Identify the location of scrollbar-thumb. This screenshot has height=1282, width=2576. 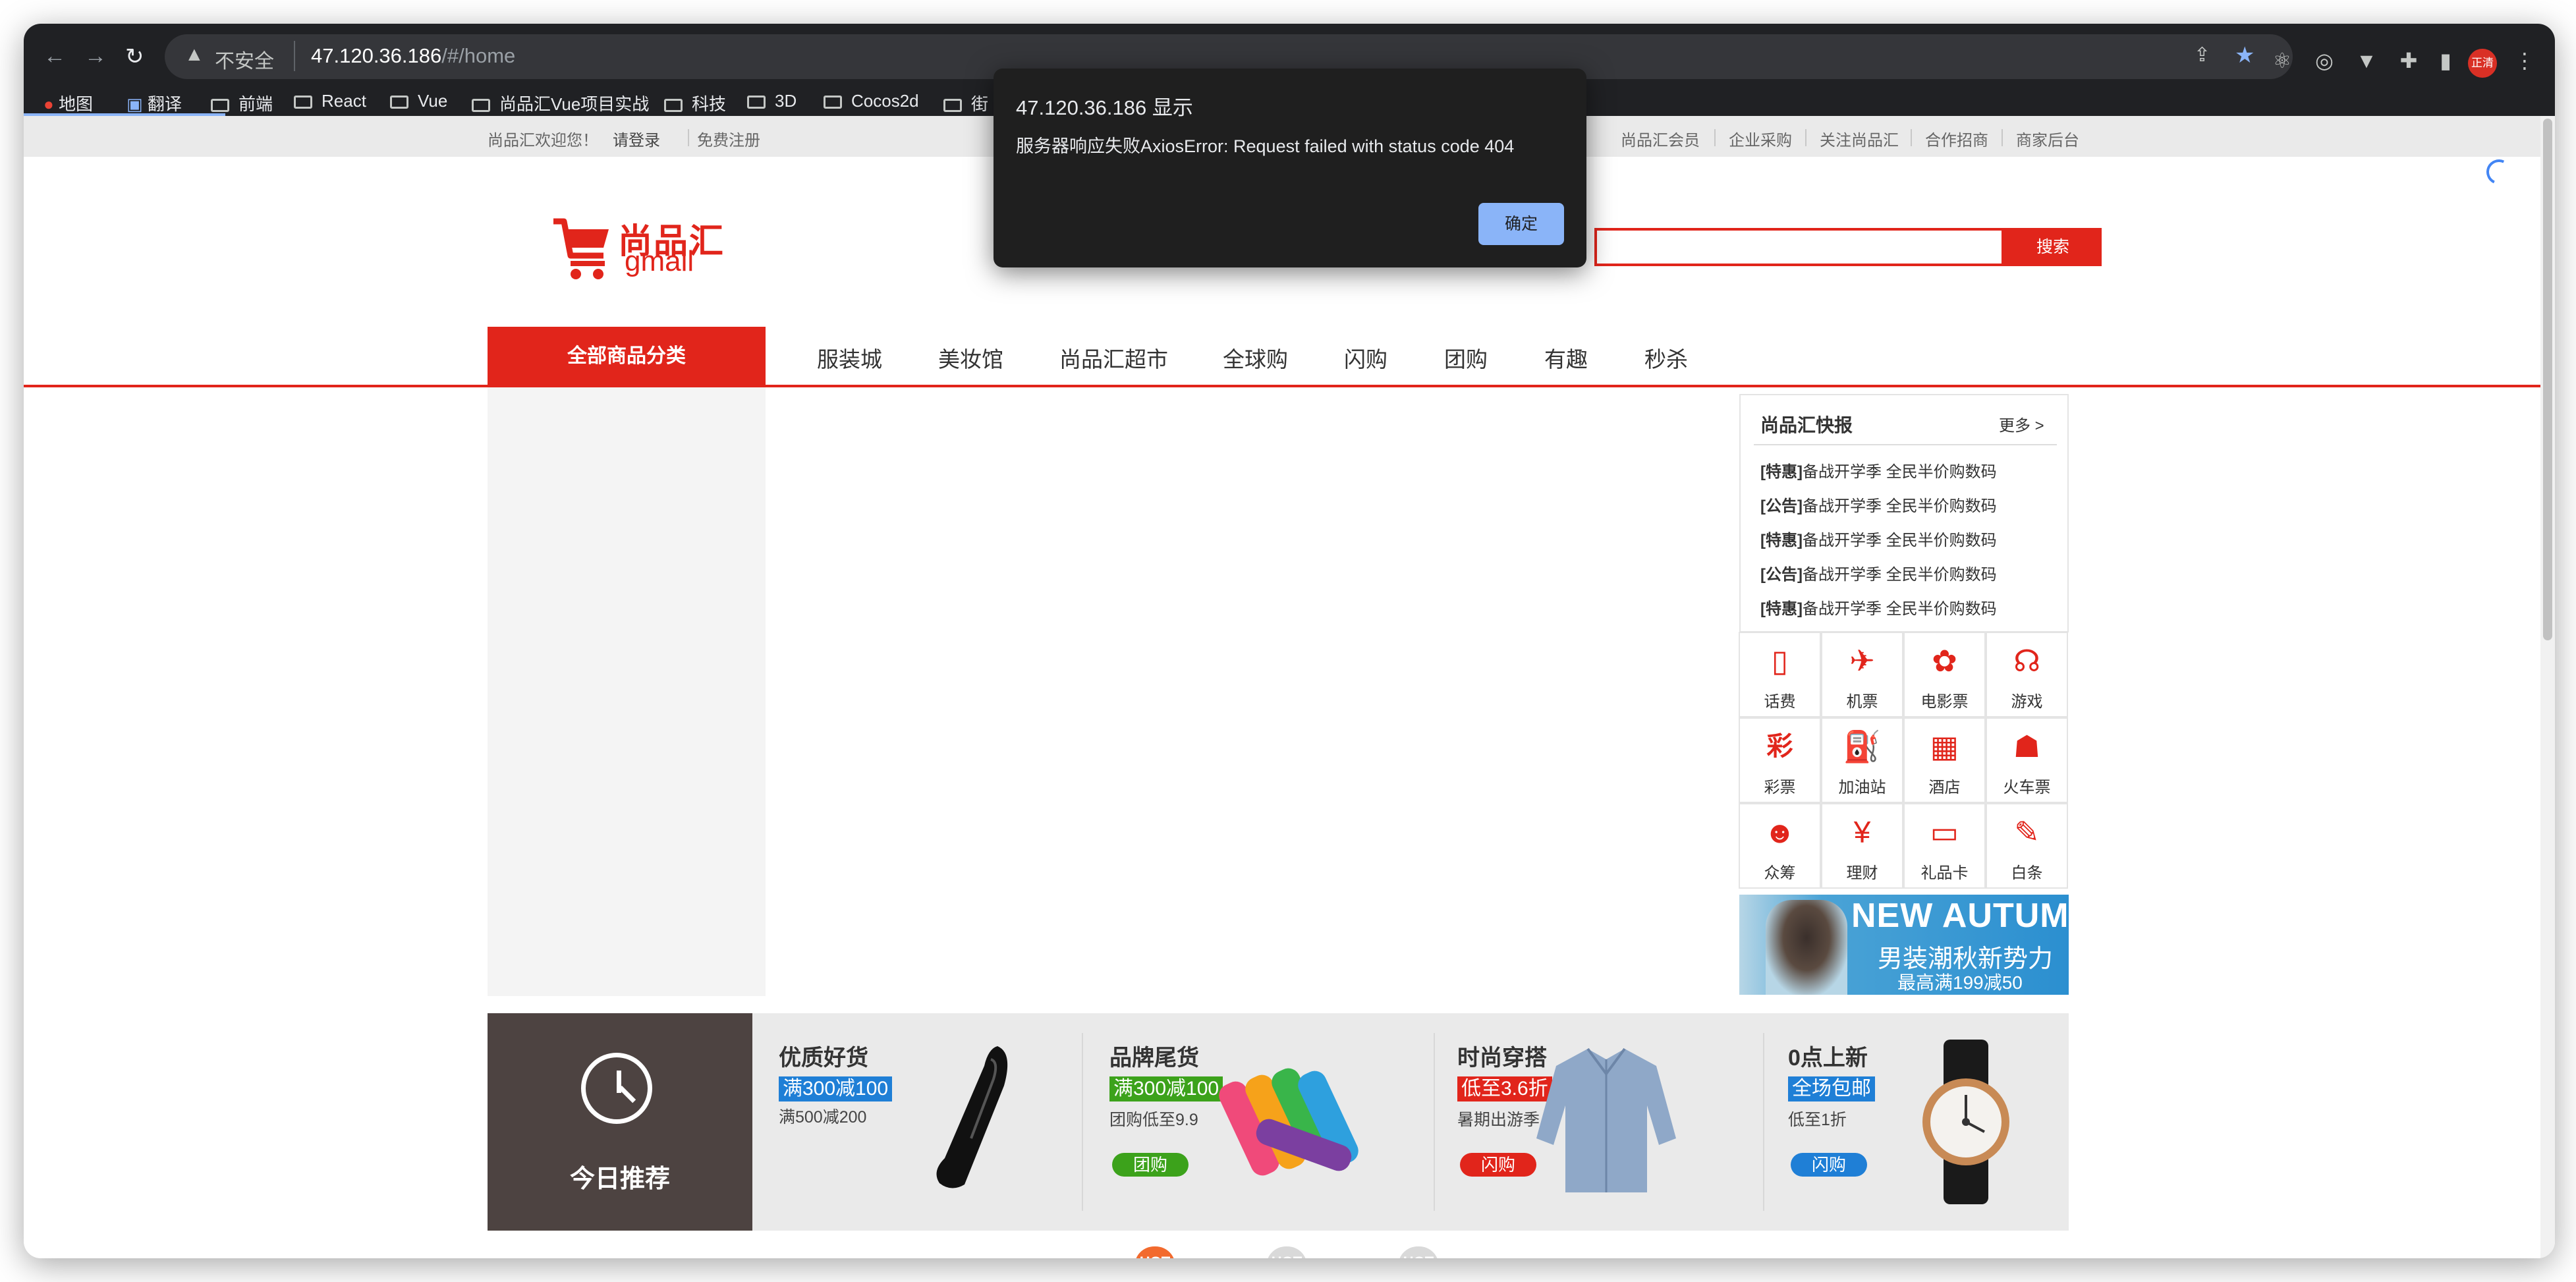
(2547, 379).